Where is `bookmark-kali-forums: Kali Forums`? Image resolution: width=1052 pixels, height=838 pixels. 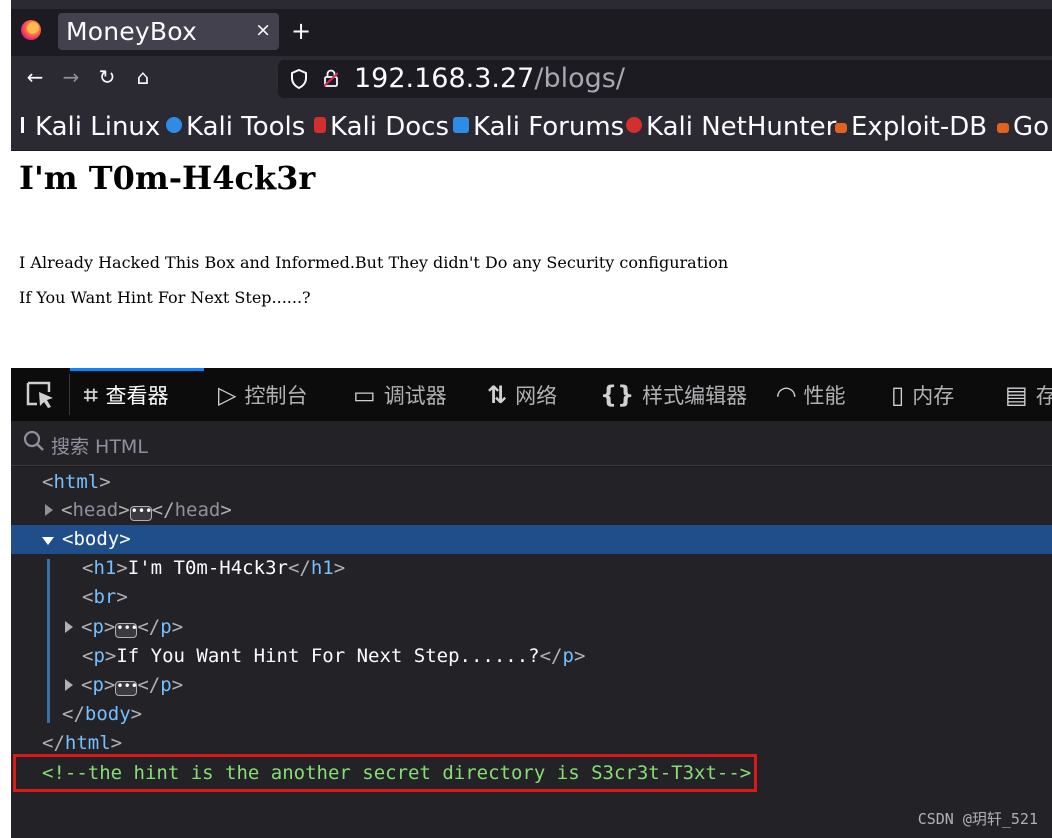 bookmark-kali-forums: Kali Forums is located at coordinates (538, 127).